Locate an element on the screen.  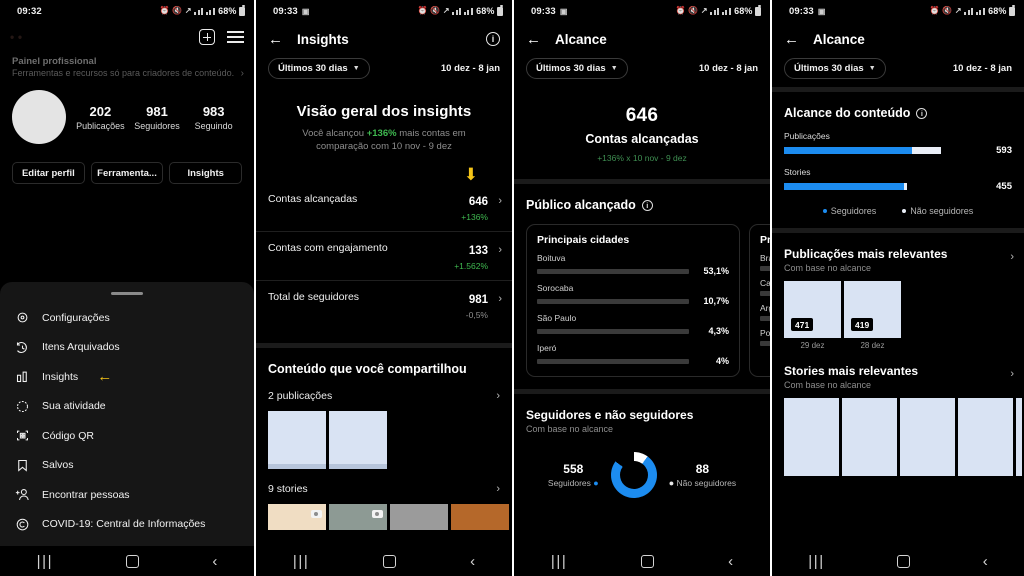
edit-profile-button: Editar perfil is located at coordinates (48, 173).